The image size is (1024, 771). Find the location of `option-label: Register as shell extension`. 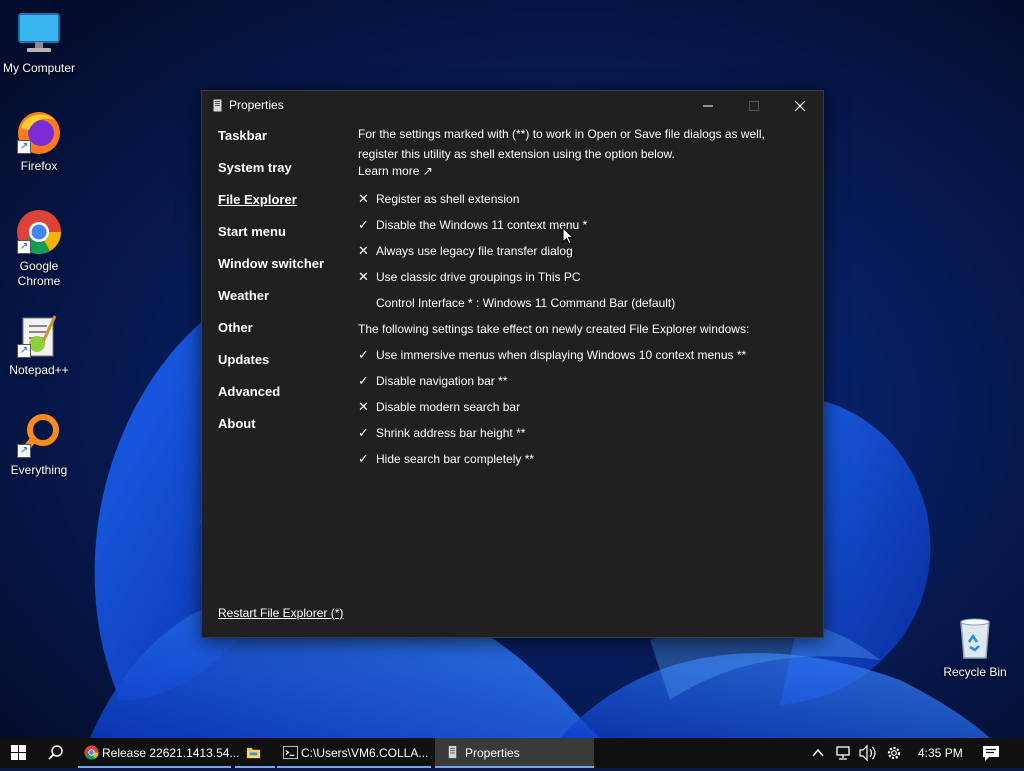

option-label: Register as shell extension is located at coordinates (448, 199).